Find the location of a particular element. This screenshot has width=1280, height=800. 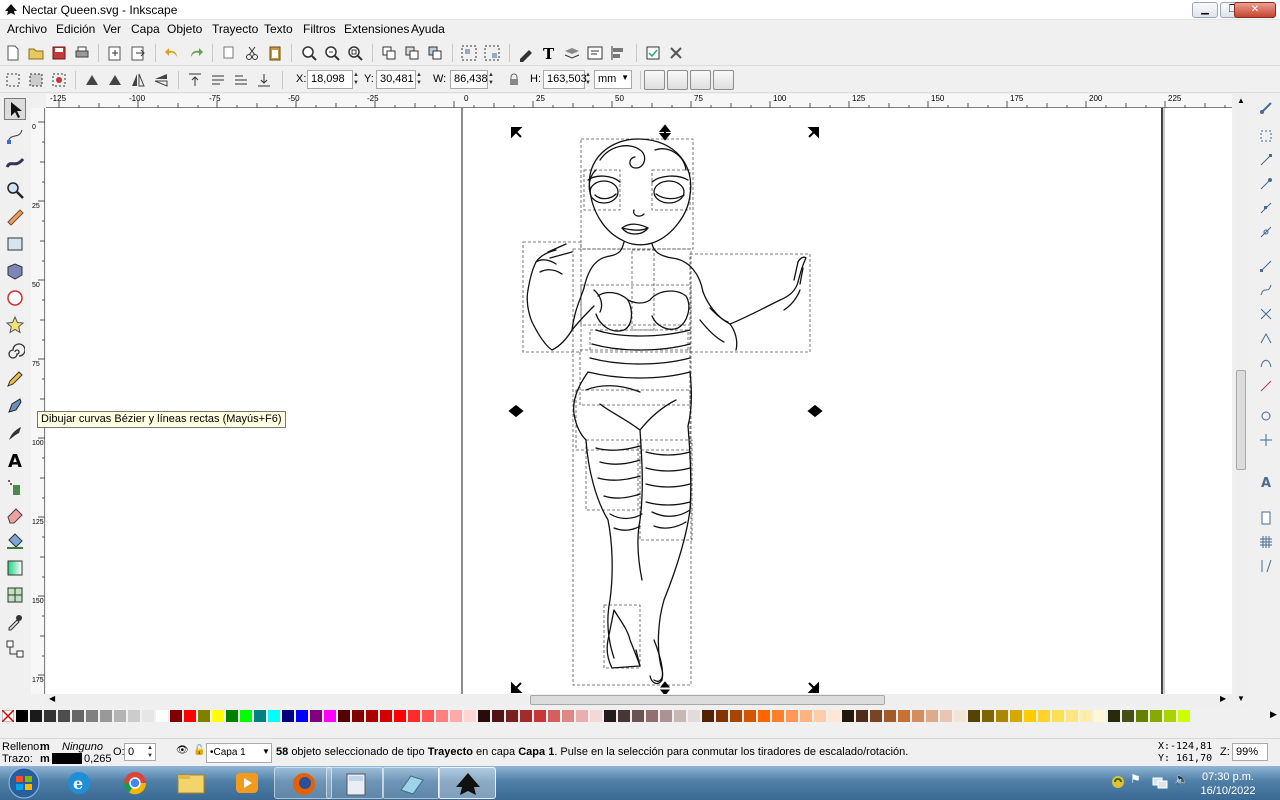

menu-ayuda: Ayuda is located at coordinates (428, 29).